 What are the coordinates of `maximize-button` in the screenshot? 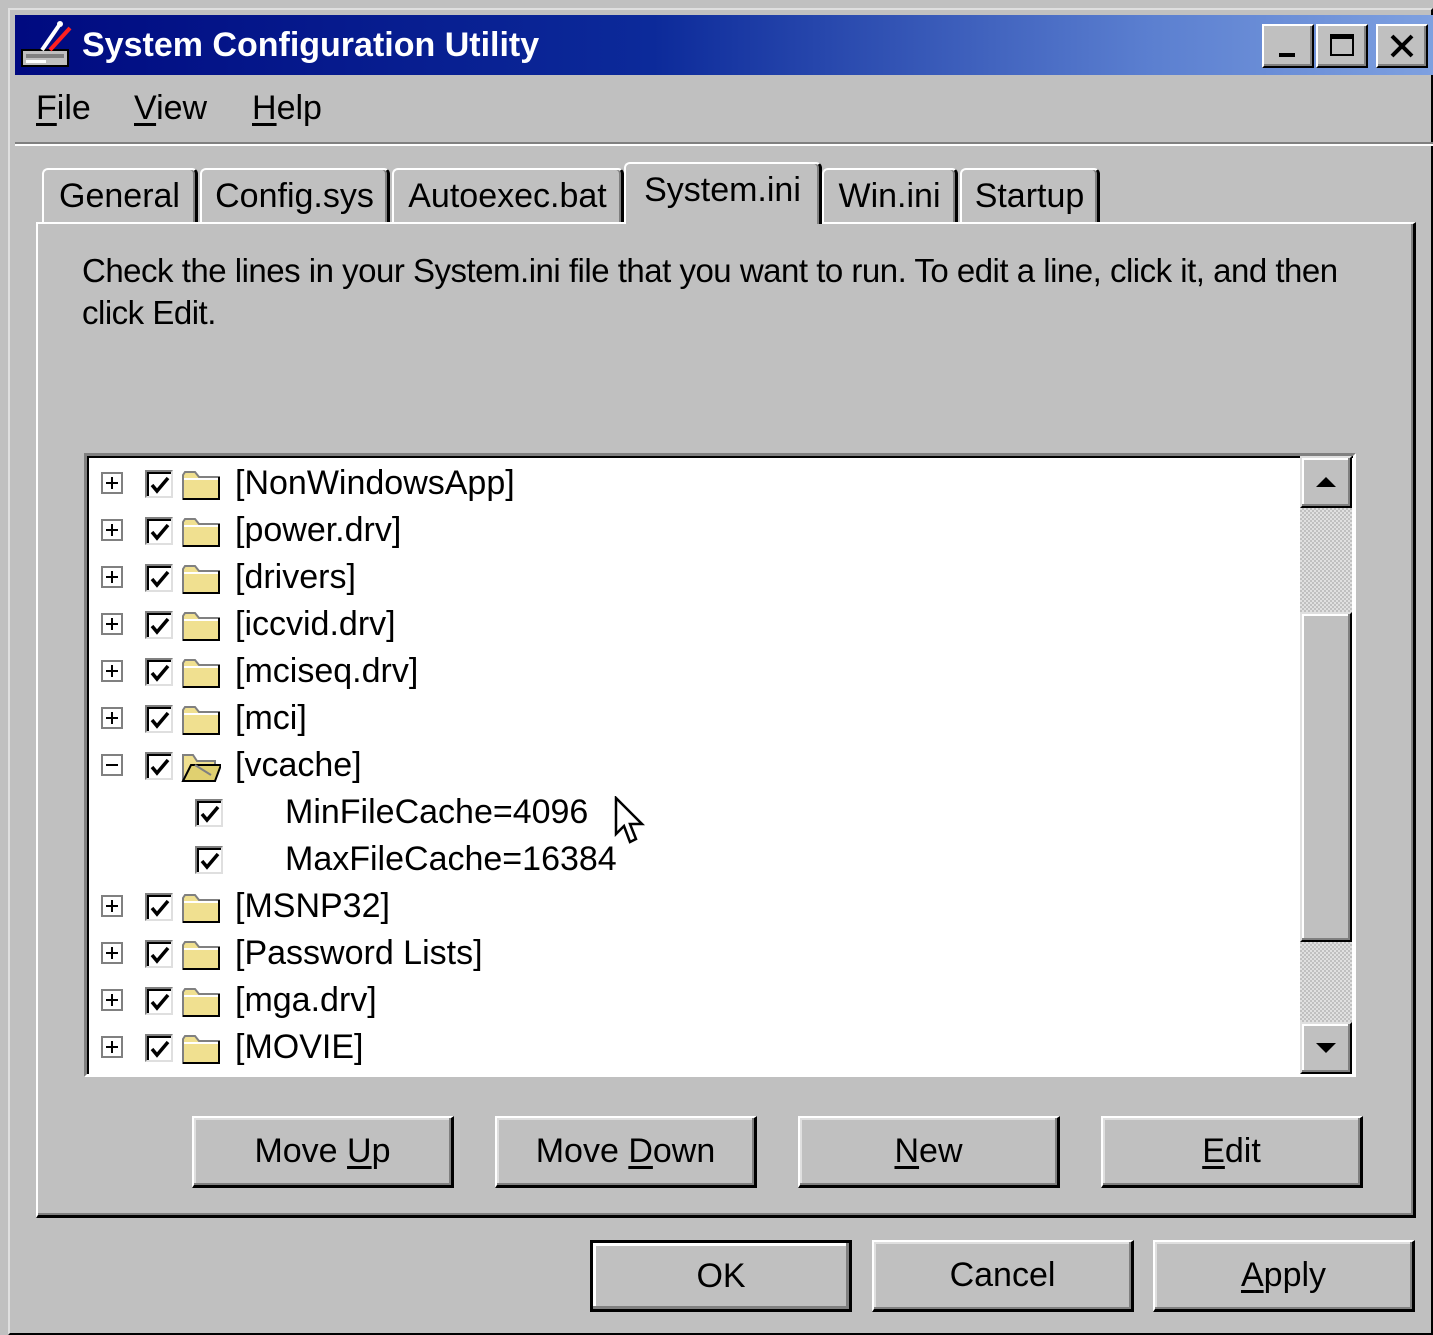 It's located at (1342, 46).